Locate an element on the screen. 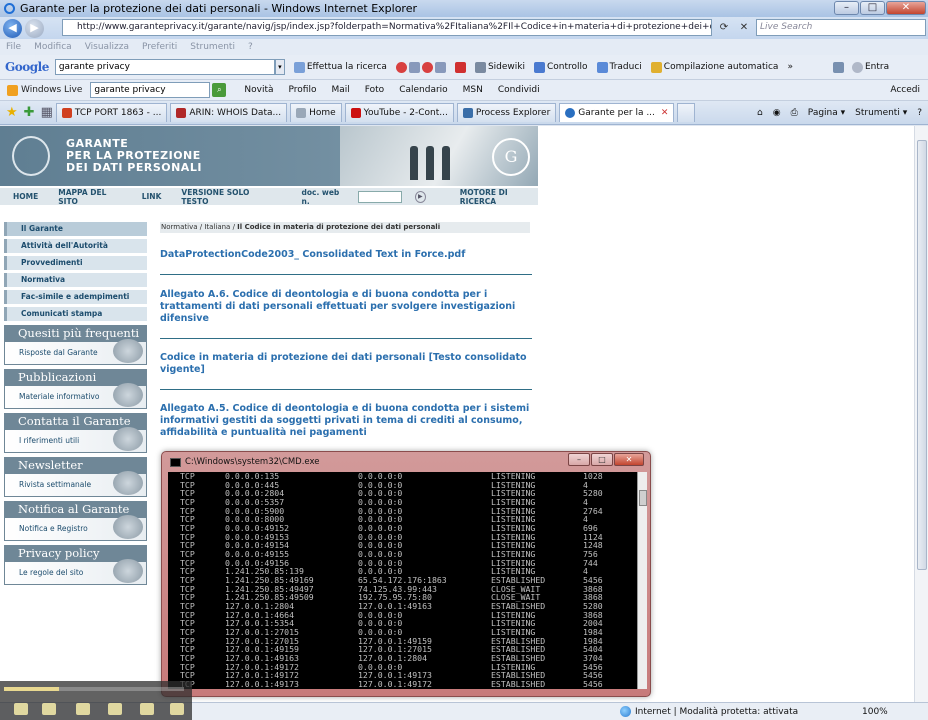 The height and width of the screenshot is (720, 928). wl-link-novita: Novità is located at coordinates (258, 90).